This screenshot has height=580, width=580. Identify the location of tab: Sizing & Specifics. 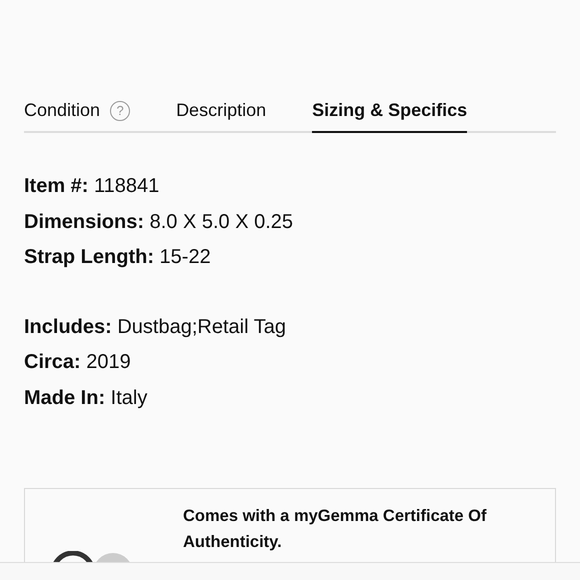
(390, 114).